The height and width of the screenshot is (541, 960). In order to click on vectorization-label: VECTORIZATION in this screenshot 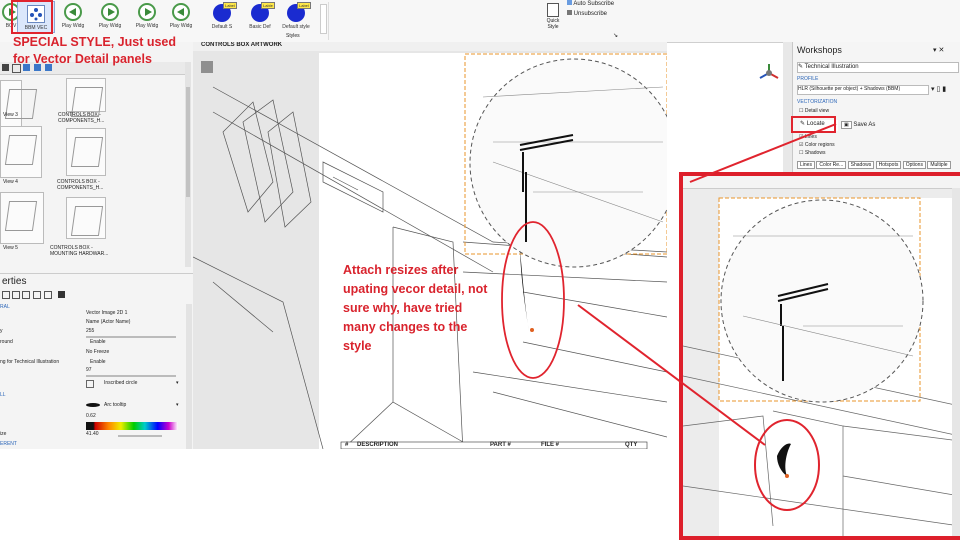, I will do `click(817, 102)`.